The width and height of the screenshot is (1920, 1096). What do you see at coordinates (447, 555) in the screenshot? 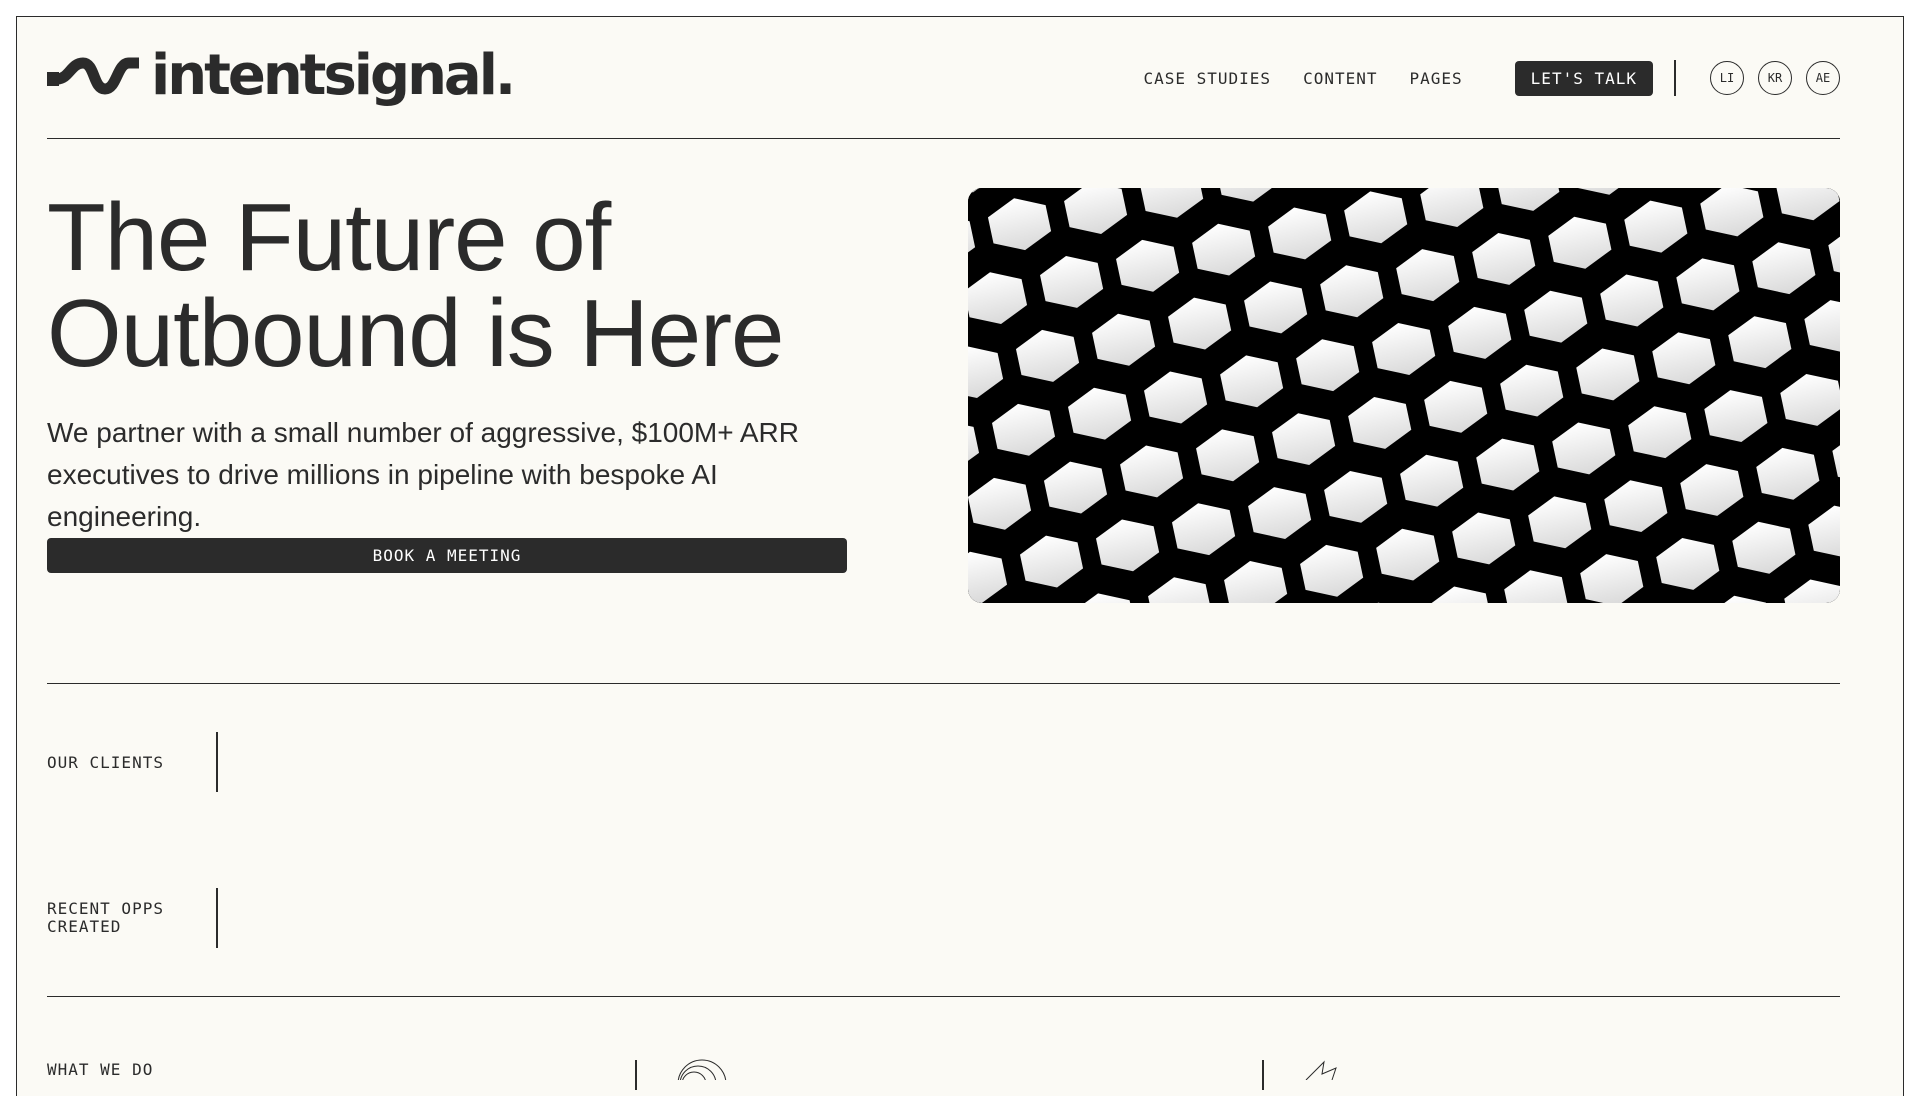
I see `book-meeting-button: BOOK A MEETING` at bounding box center [447, 555].